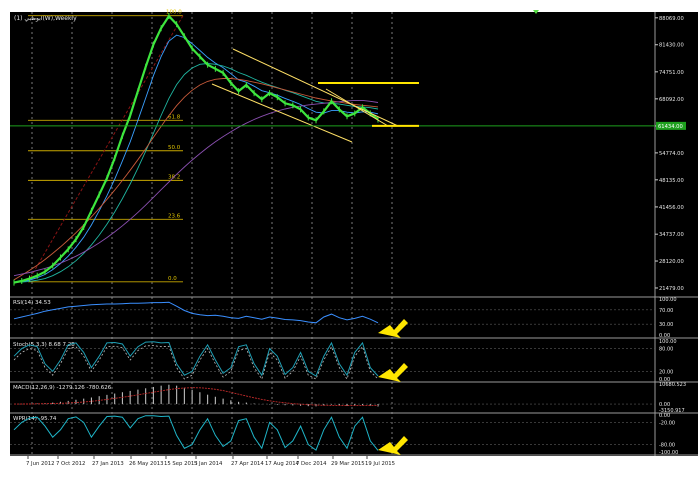  I want to click on price-tick-label: 48135.00, so click(671, 181).